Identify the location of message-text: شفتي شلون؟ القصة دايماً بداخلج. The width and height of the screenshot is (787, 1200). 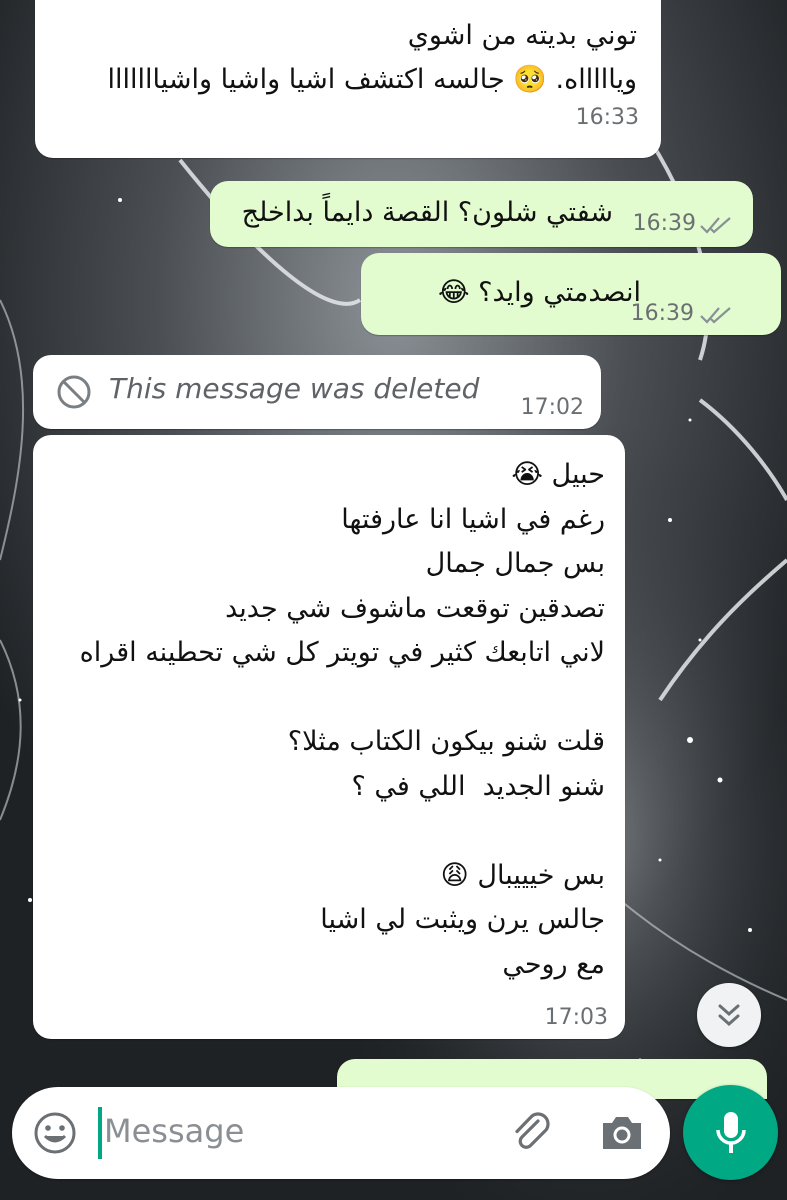
(427, 212).